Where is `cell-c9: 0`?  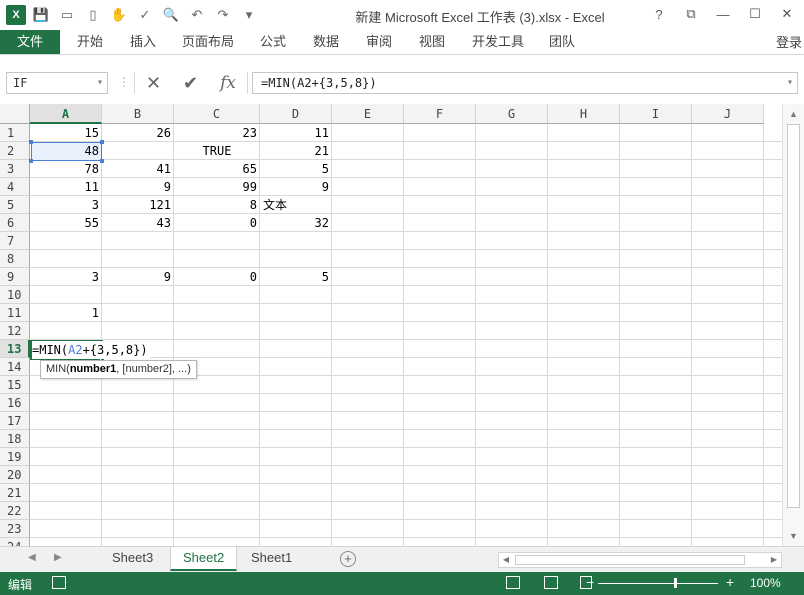 cell-c9: 0 is located at coordinates (217, 277).